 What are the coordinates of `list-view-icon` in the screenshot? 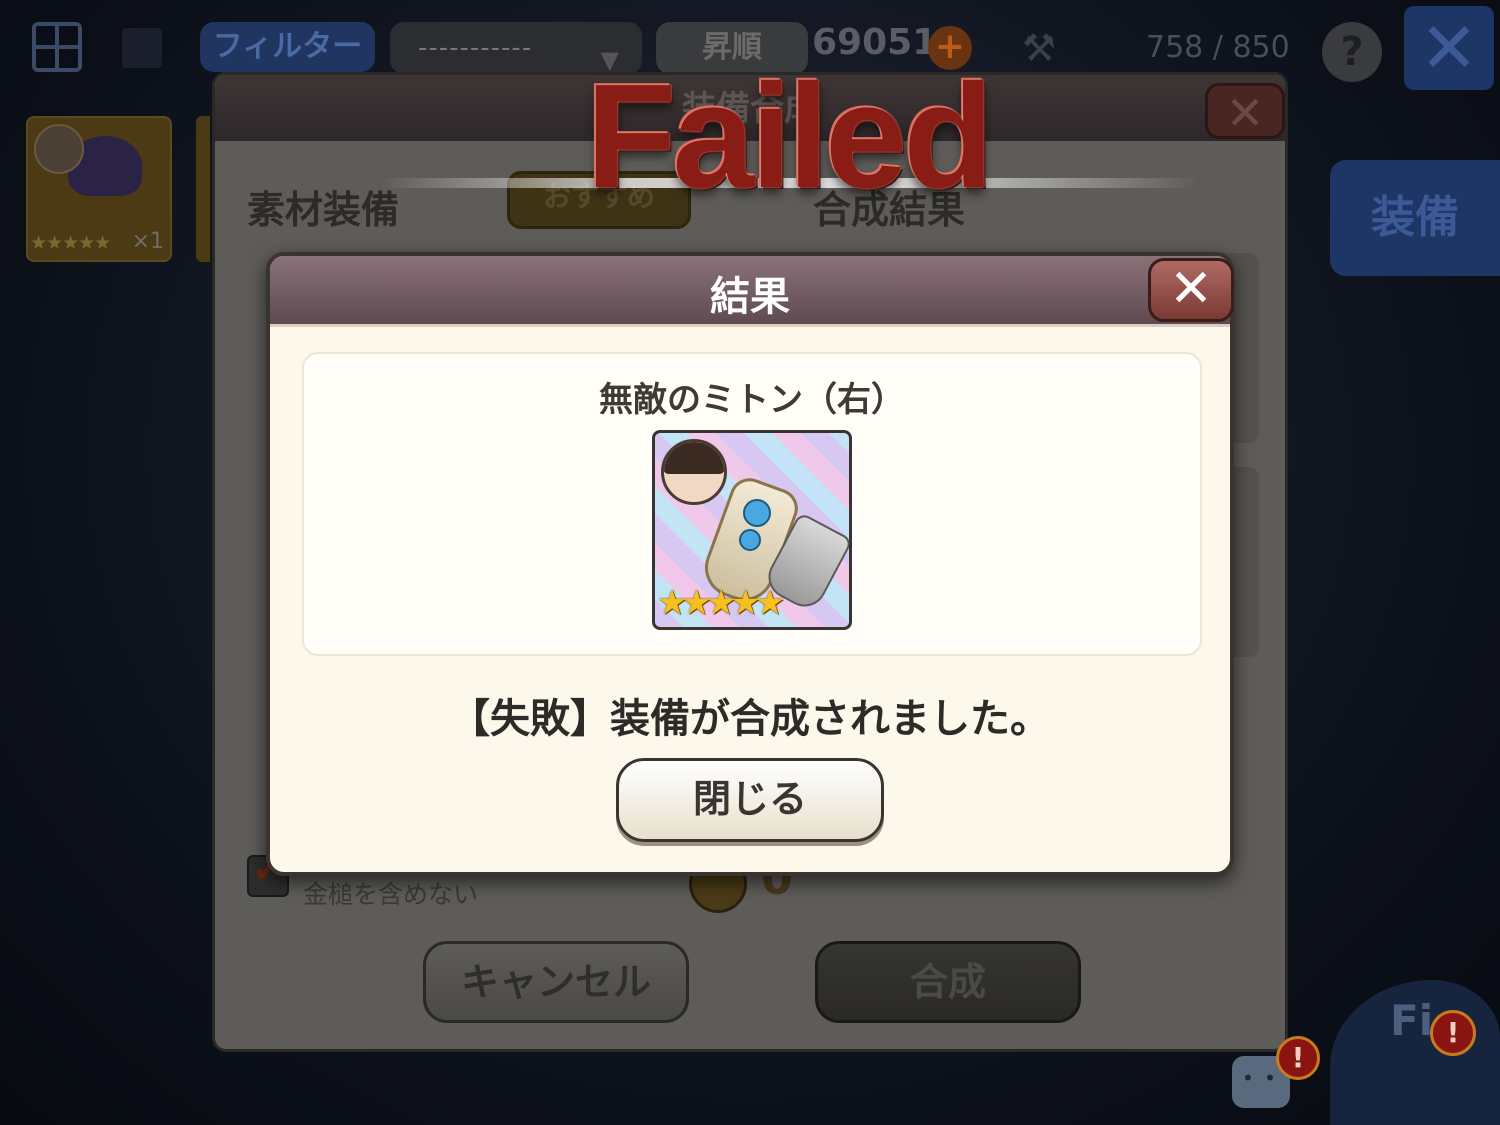 It's located at (142, 48).